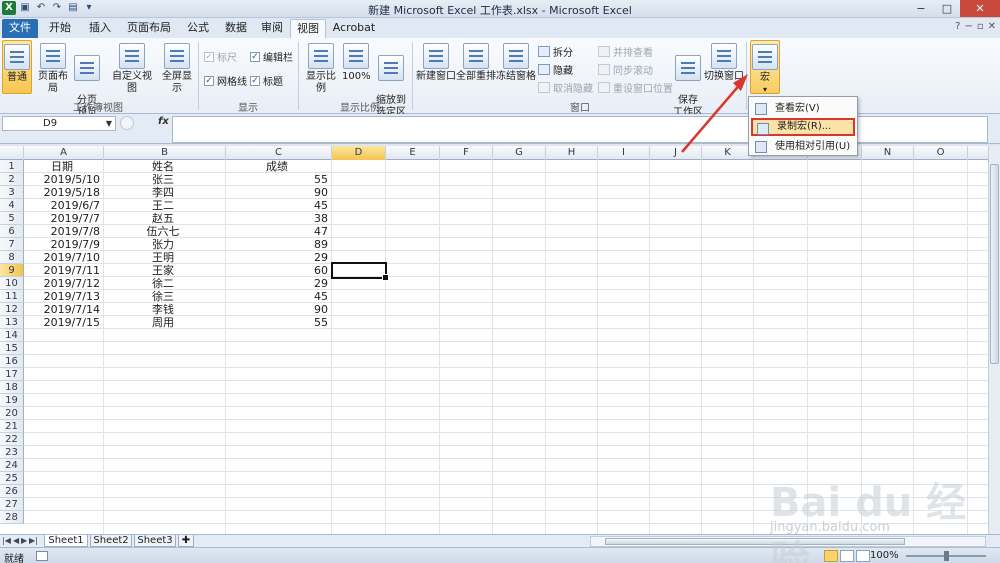 The height and width of the screenshot is (563, 1000). What do you see at coordinates (163, 257) in the screenshot?
I see `table-cell: 王明` at bounding box center [163, 257].